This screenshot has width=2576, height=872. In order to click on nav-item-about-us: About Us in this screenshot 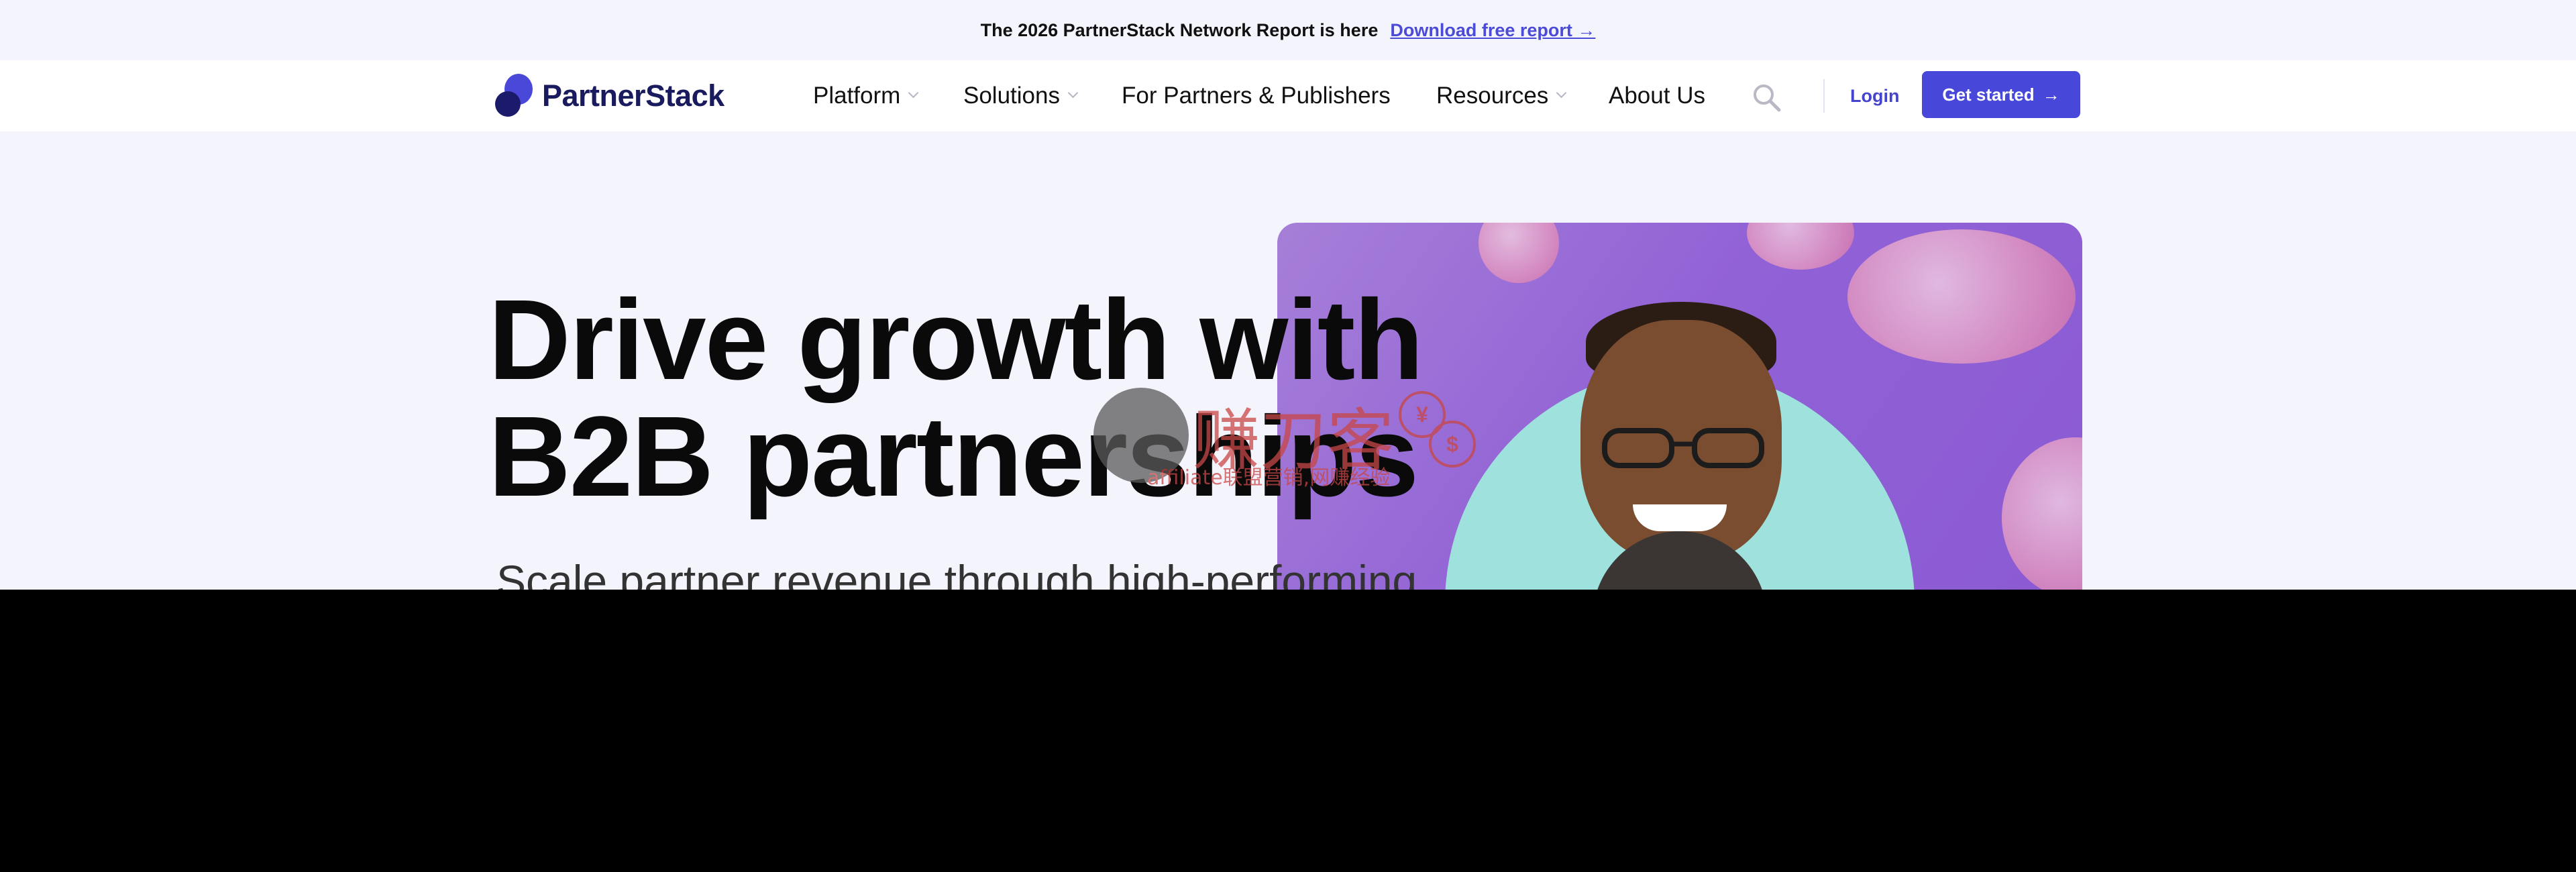, I will do `click(1657, 96)`.